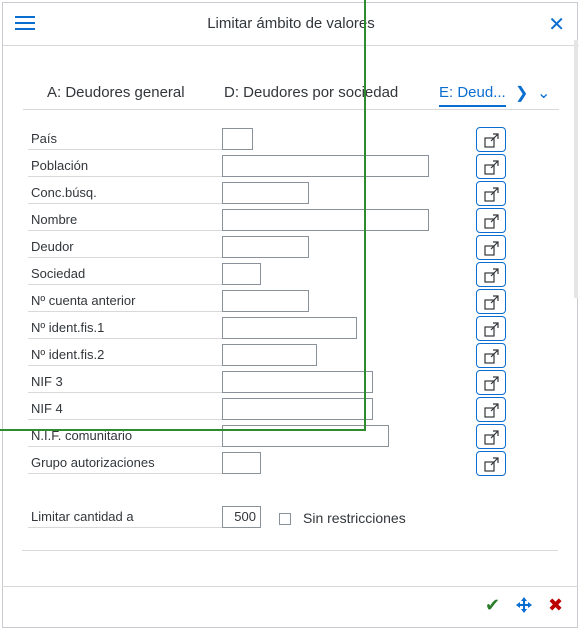 The height and width of the screenshot is (630, 580). Describe the element at coordinates (297, 382) in the screenshot. I see `nif-3-input` at that location.